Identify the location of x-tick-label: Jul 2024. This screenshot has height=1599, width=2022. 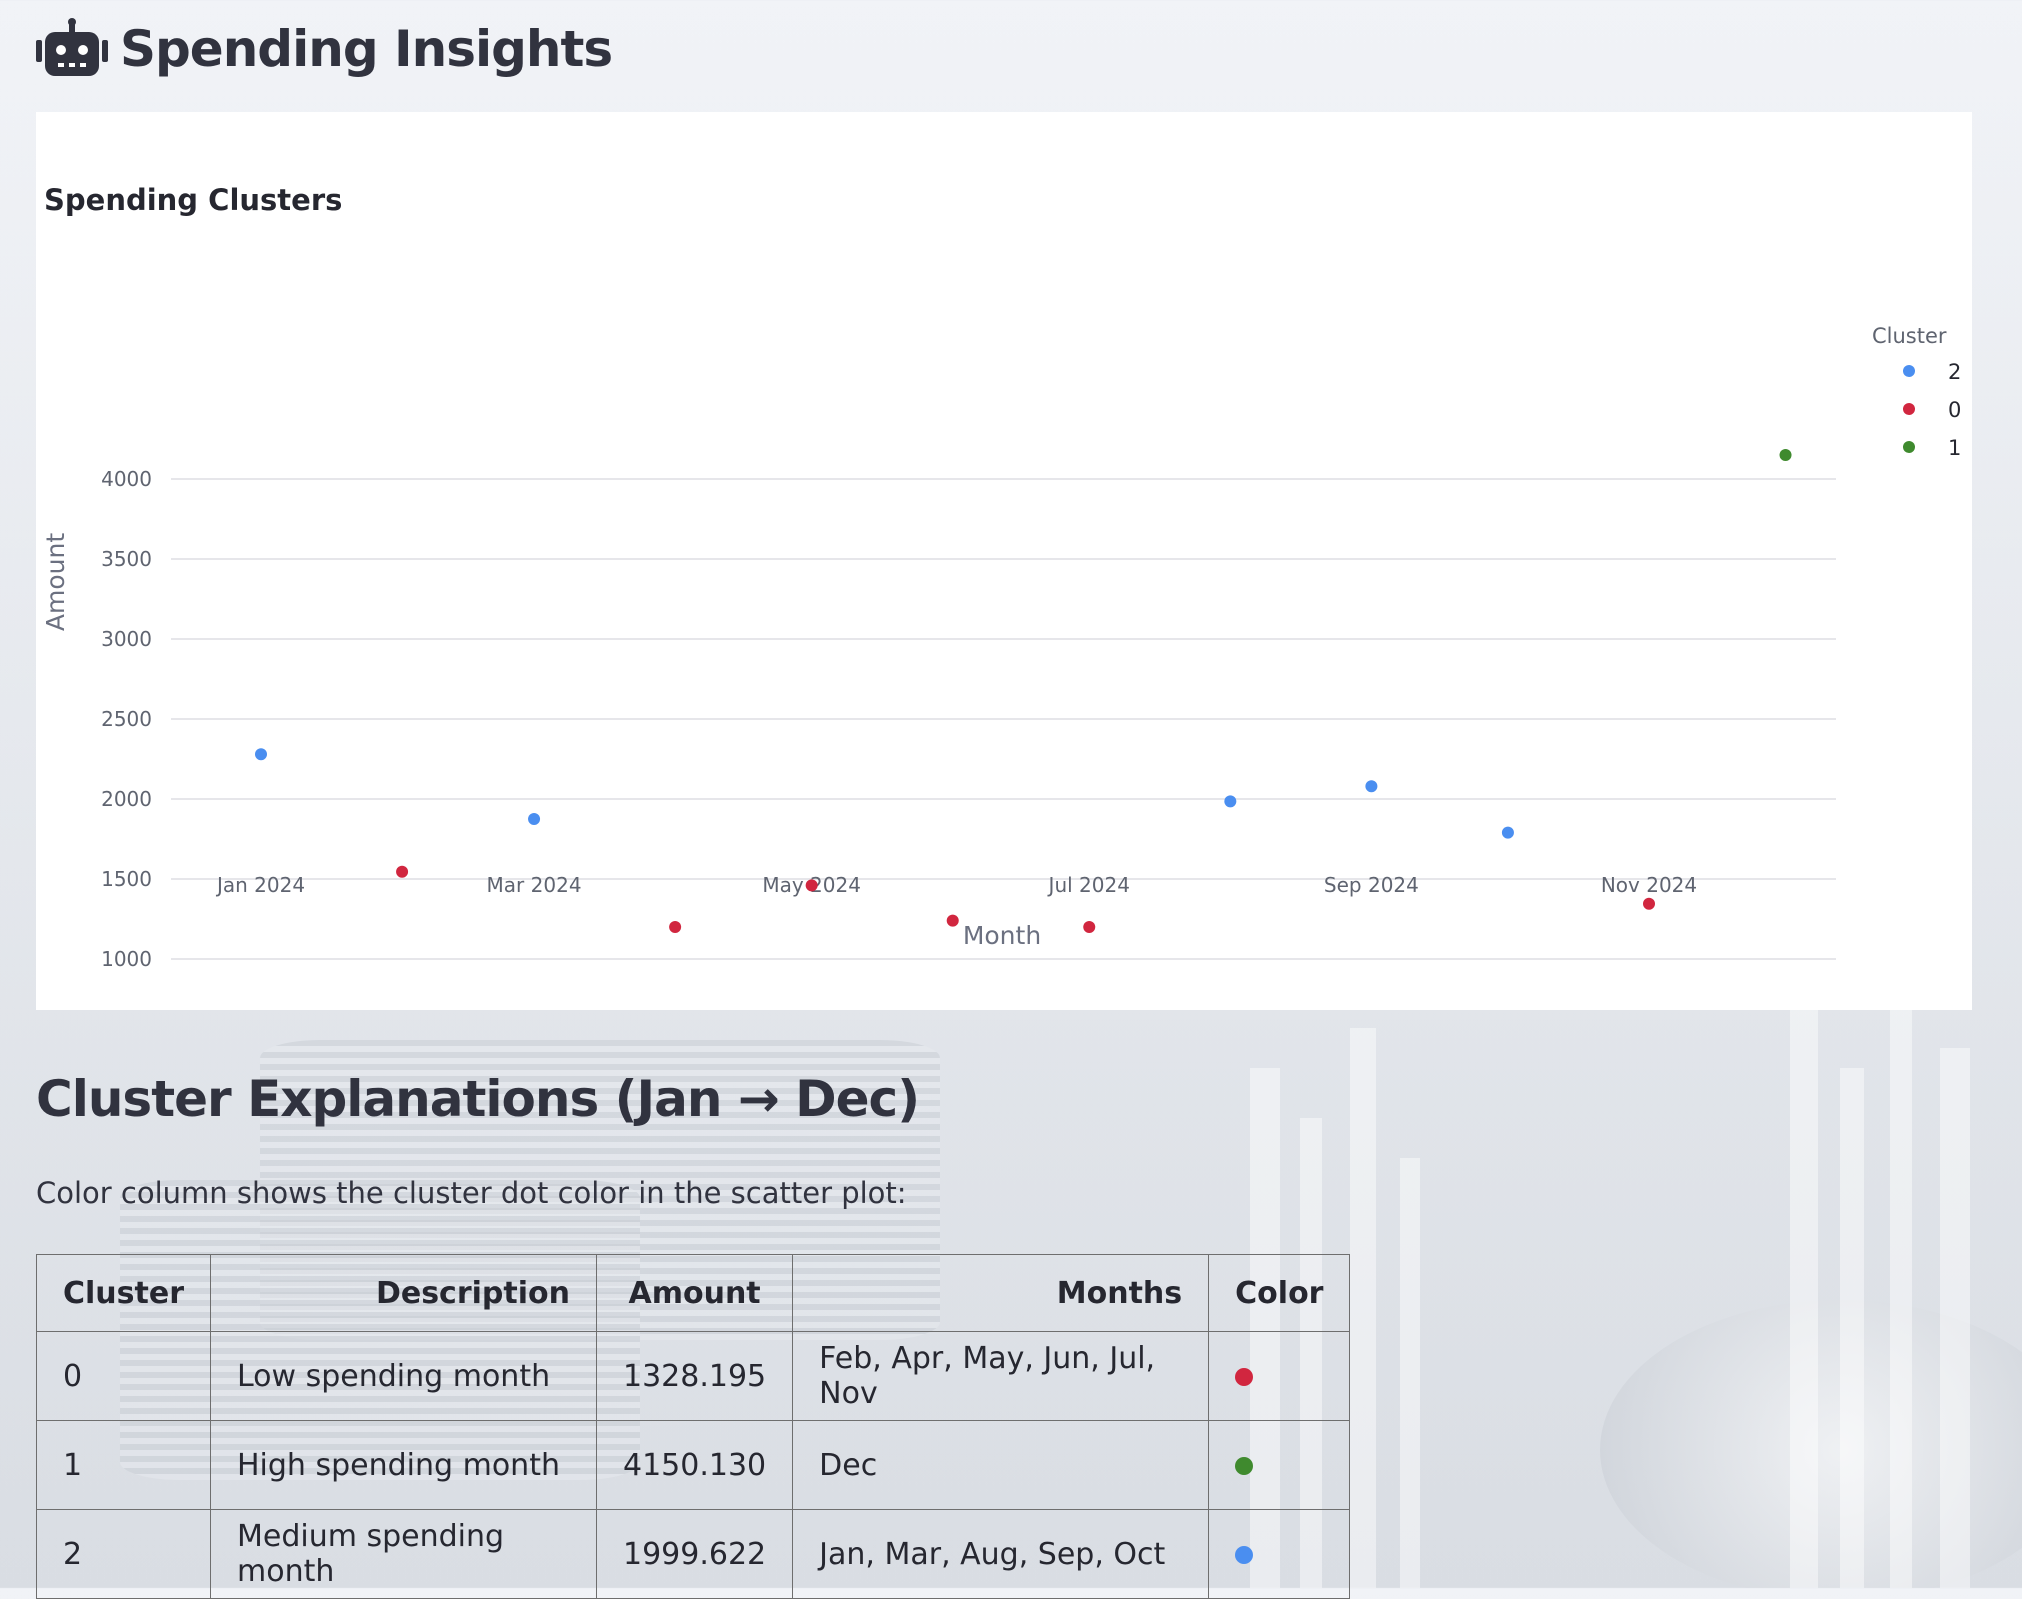
(1088, 885).